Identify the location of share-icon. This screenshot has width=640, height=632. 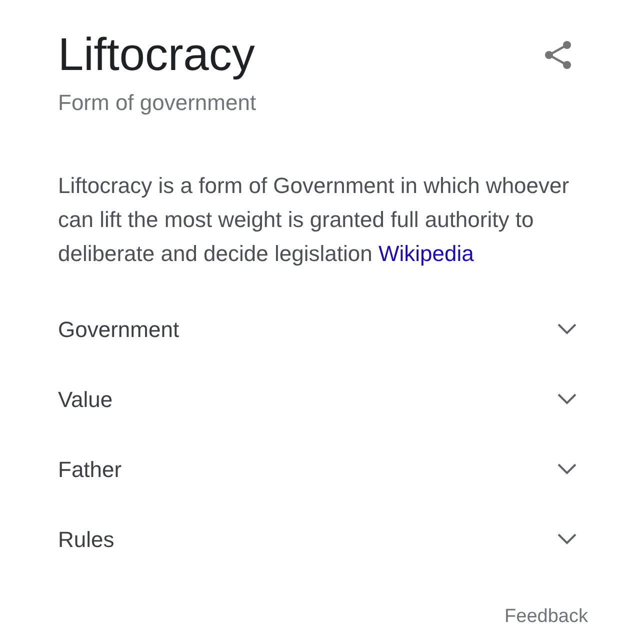
(558, 55).